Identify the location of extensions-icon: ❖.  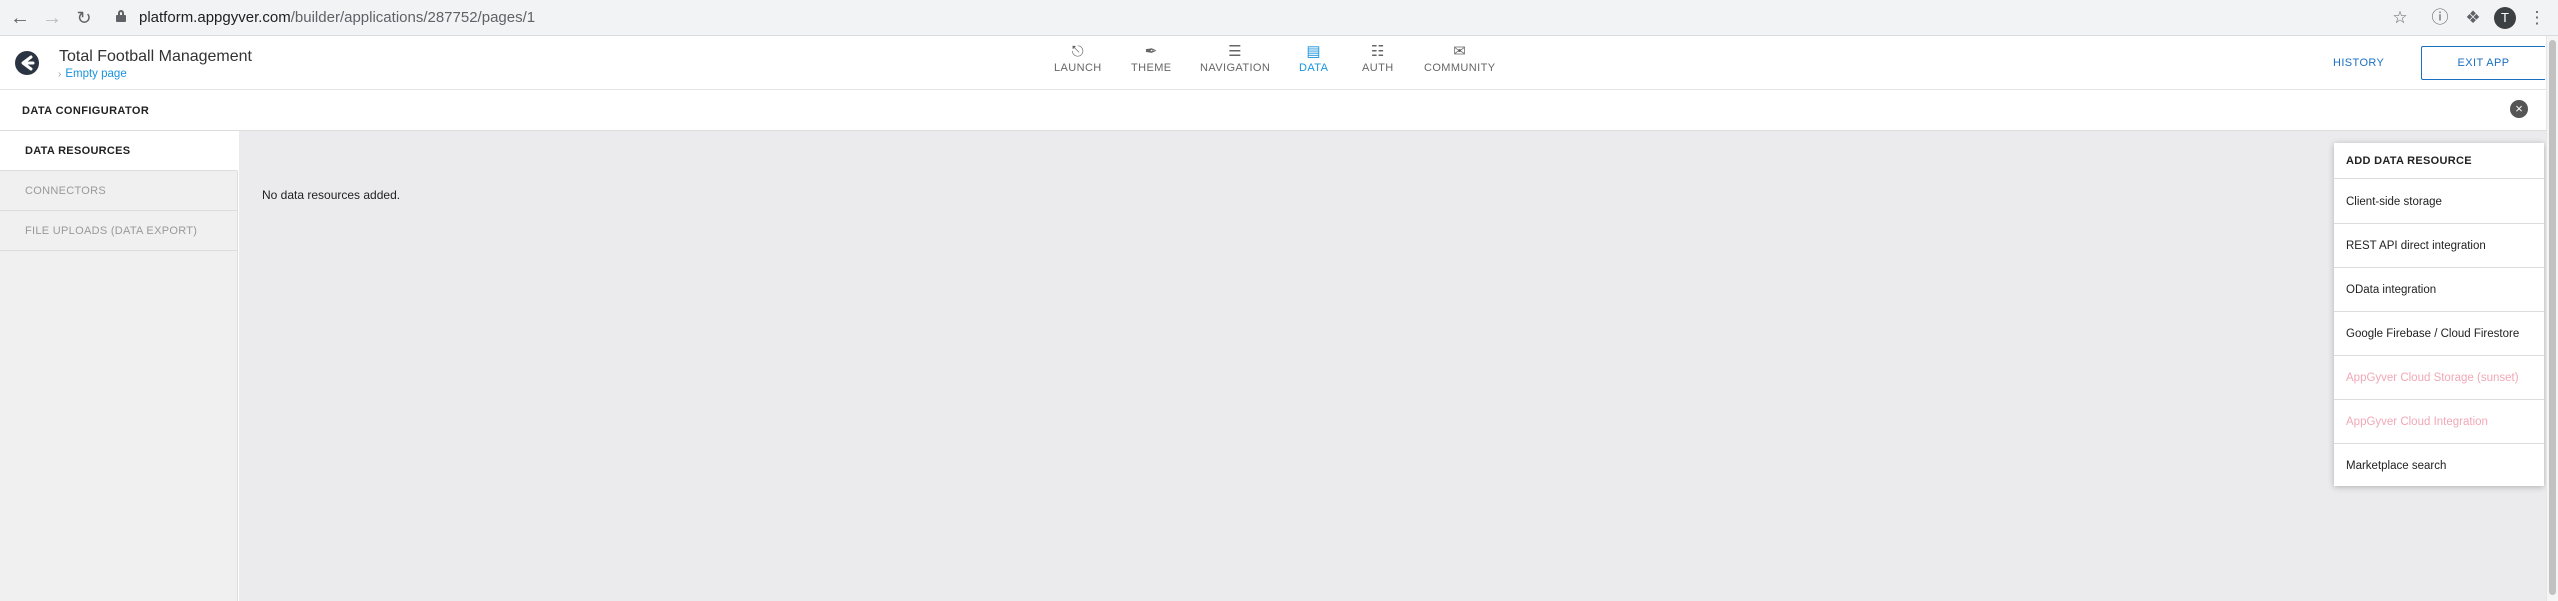
(2473, 18).